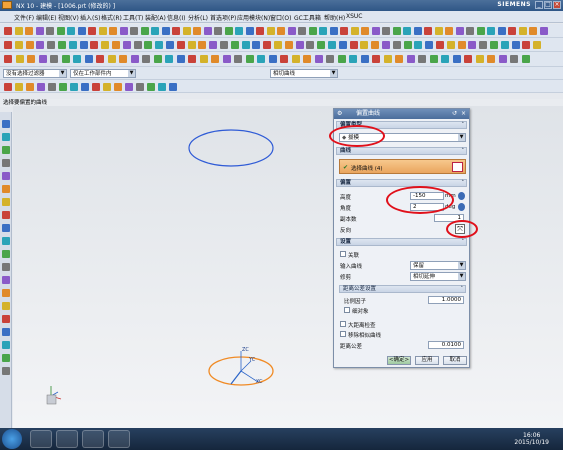  Describe the element at coordinates (343, 334) in the screenshot. I see `remove-similar-checkbox` at that location.